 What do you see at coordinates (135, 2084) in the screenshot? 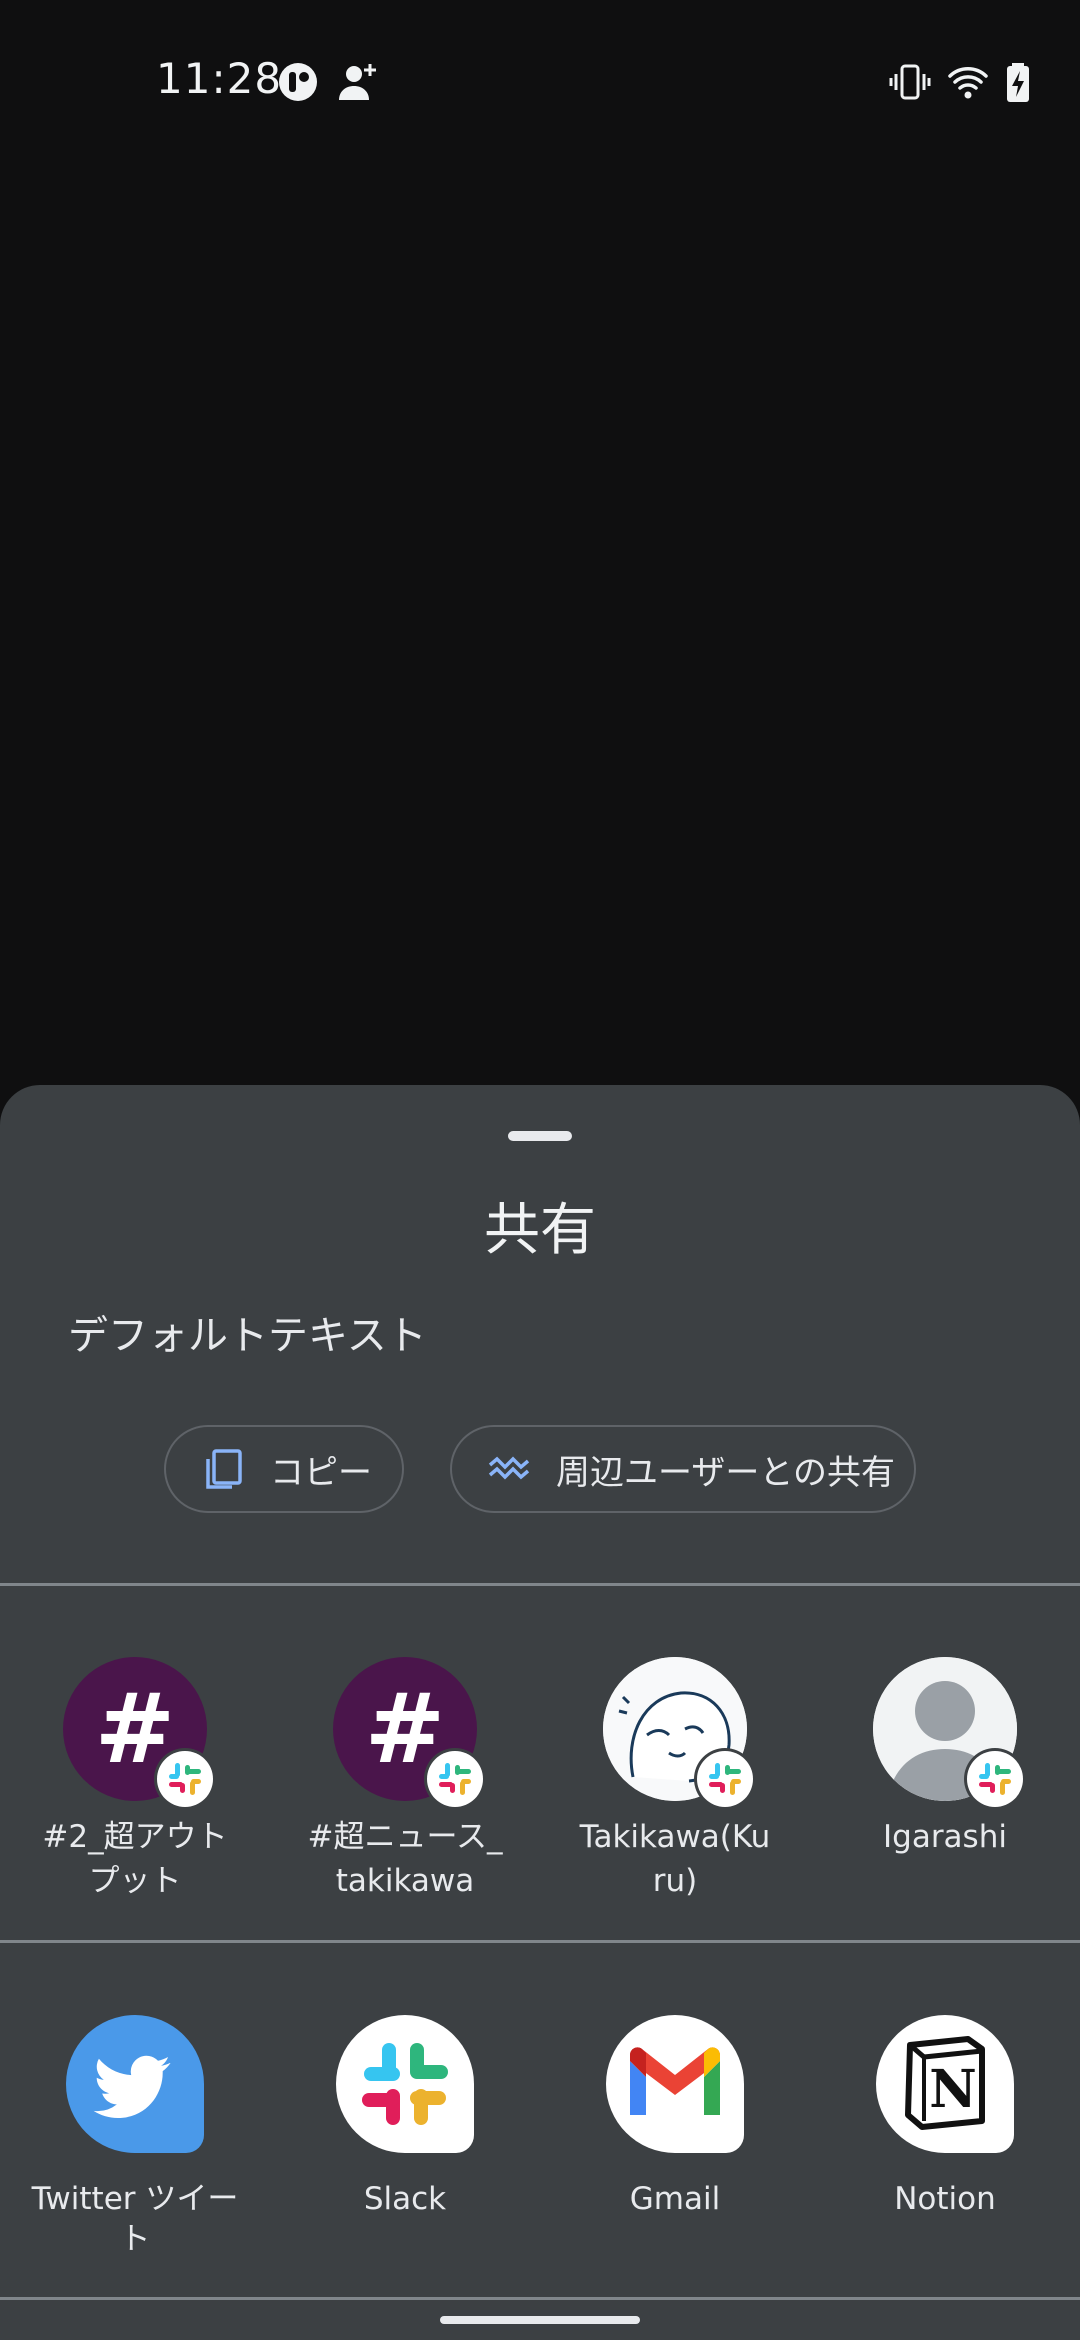
I see `twitter-icon` at bounding box center [135, 2084].